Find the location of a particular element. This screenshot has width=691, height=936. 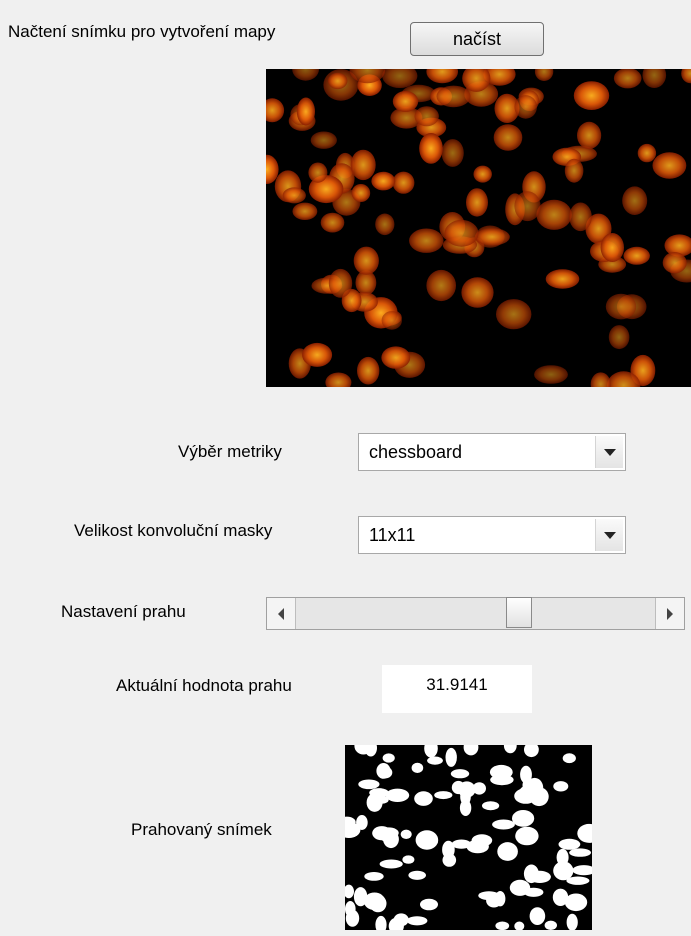

mask-select-value: 11x11 is located at coordinates (392, 535).